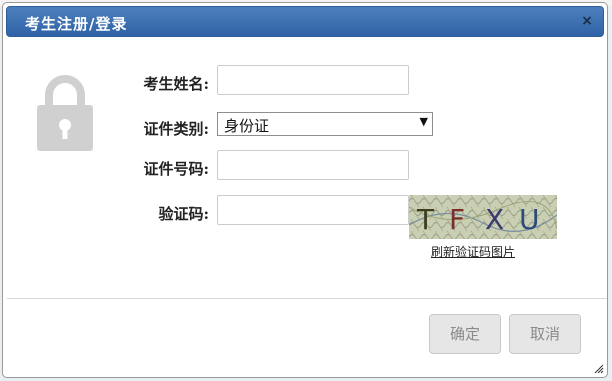 The height and width of the screenshot is (381, 612). What do you see at coordinates (76, 24) in the screenshot?
I see `dialog-title: 考生注册/登录` at bounding box center [76, 24].